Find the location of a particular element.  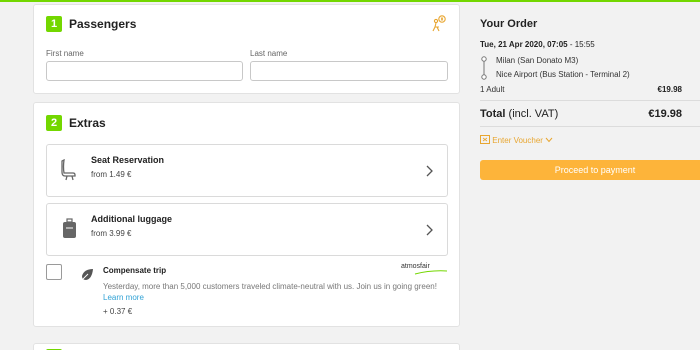

additional-luggage-option: Additional luggage from 3.99 € is located at coordinates (247, 229).